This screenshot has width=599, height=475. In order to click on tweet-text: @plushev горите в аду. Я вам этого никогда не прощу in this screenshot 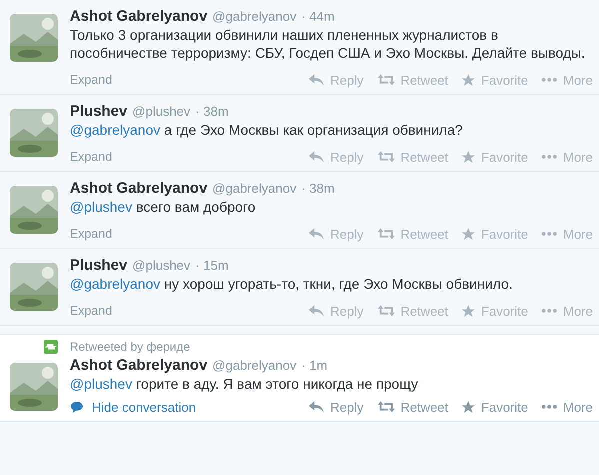, I will do `click(245, 384)`.